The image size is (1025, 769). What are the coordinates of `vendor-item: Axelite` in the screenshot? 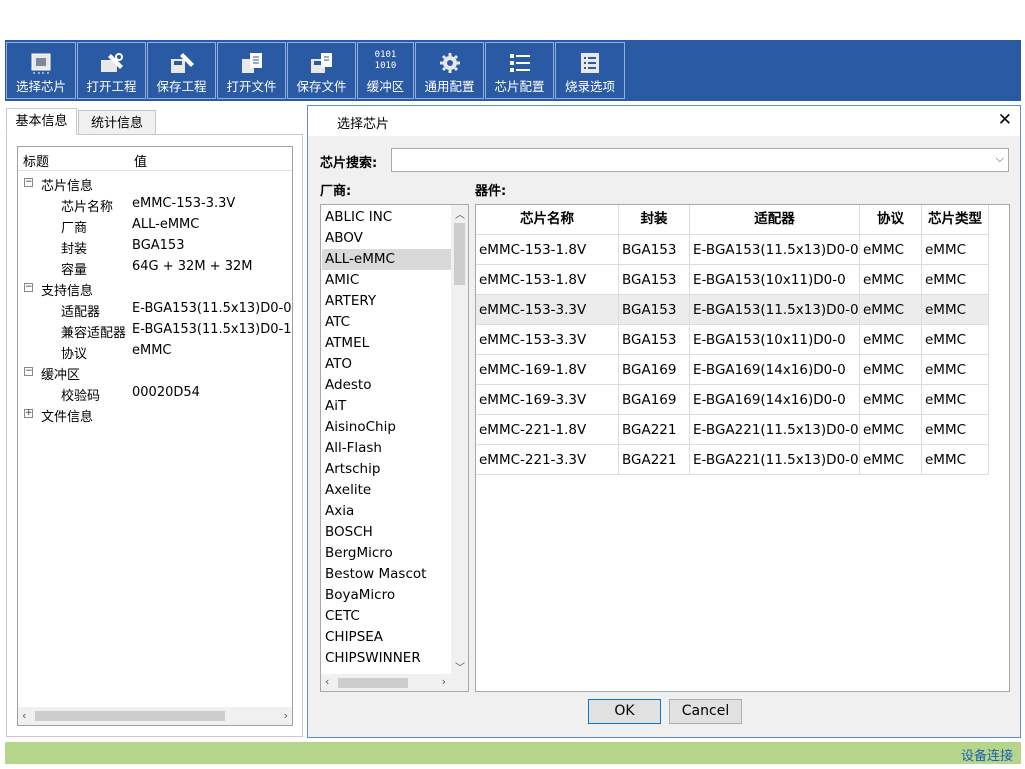 It's located at (387, 490).